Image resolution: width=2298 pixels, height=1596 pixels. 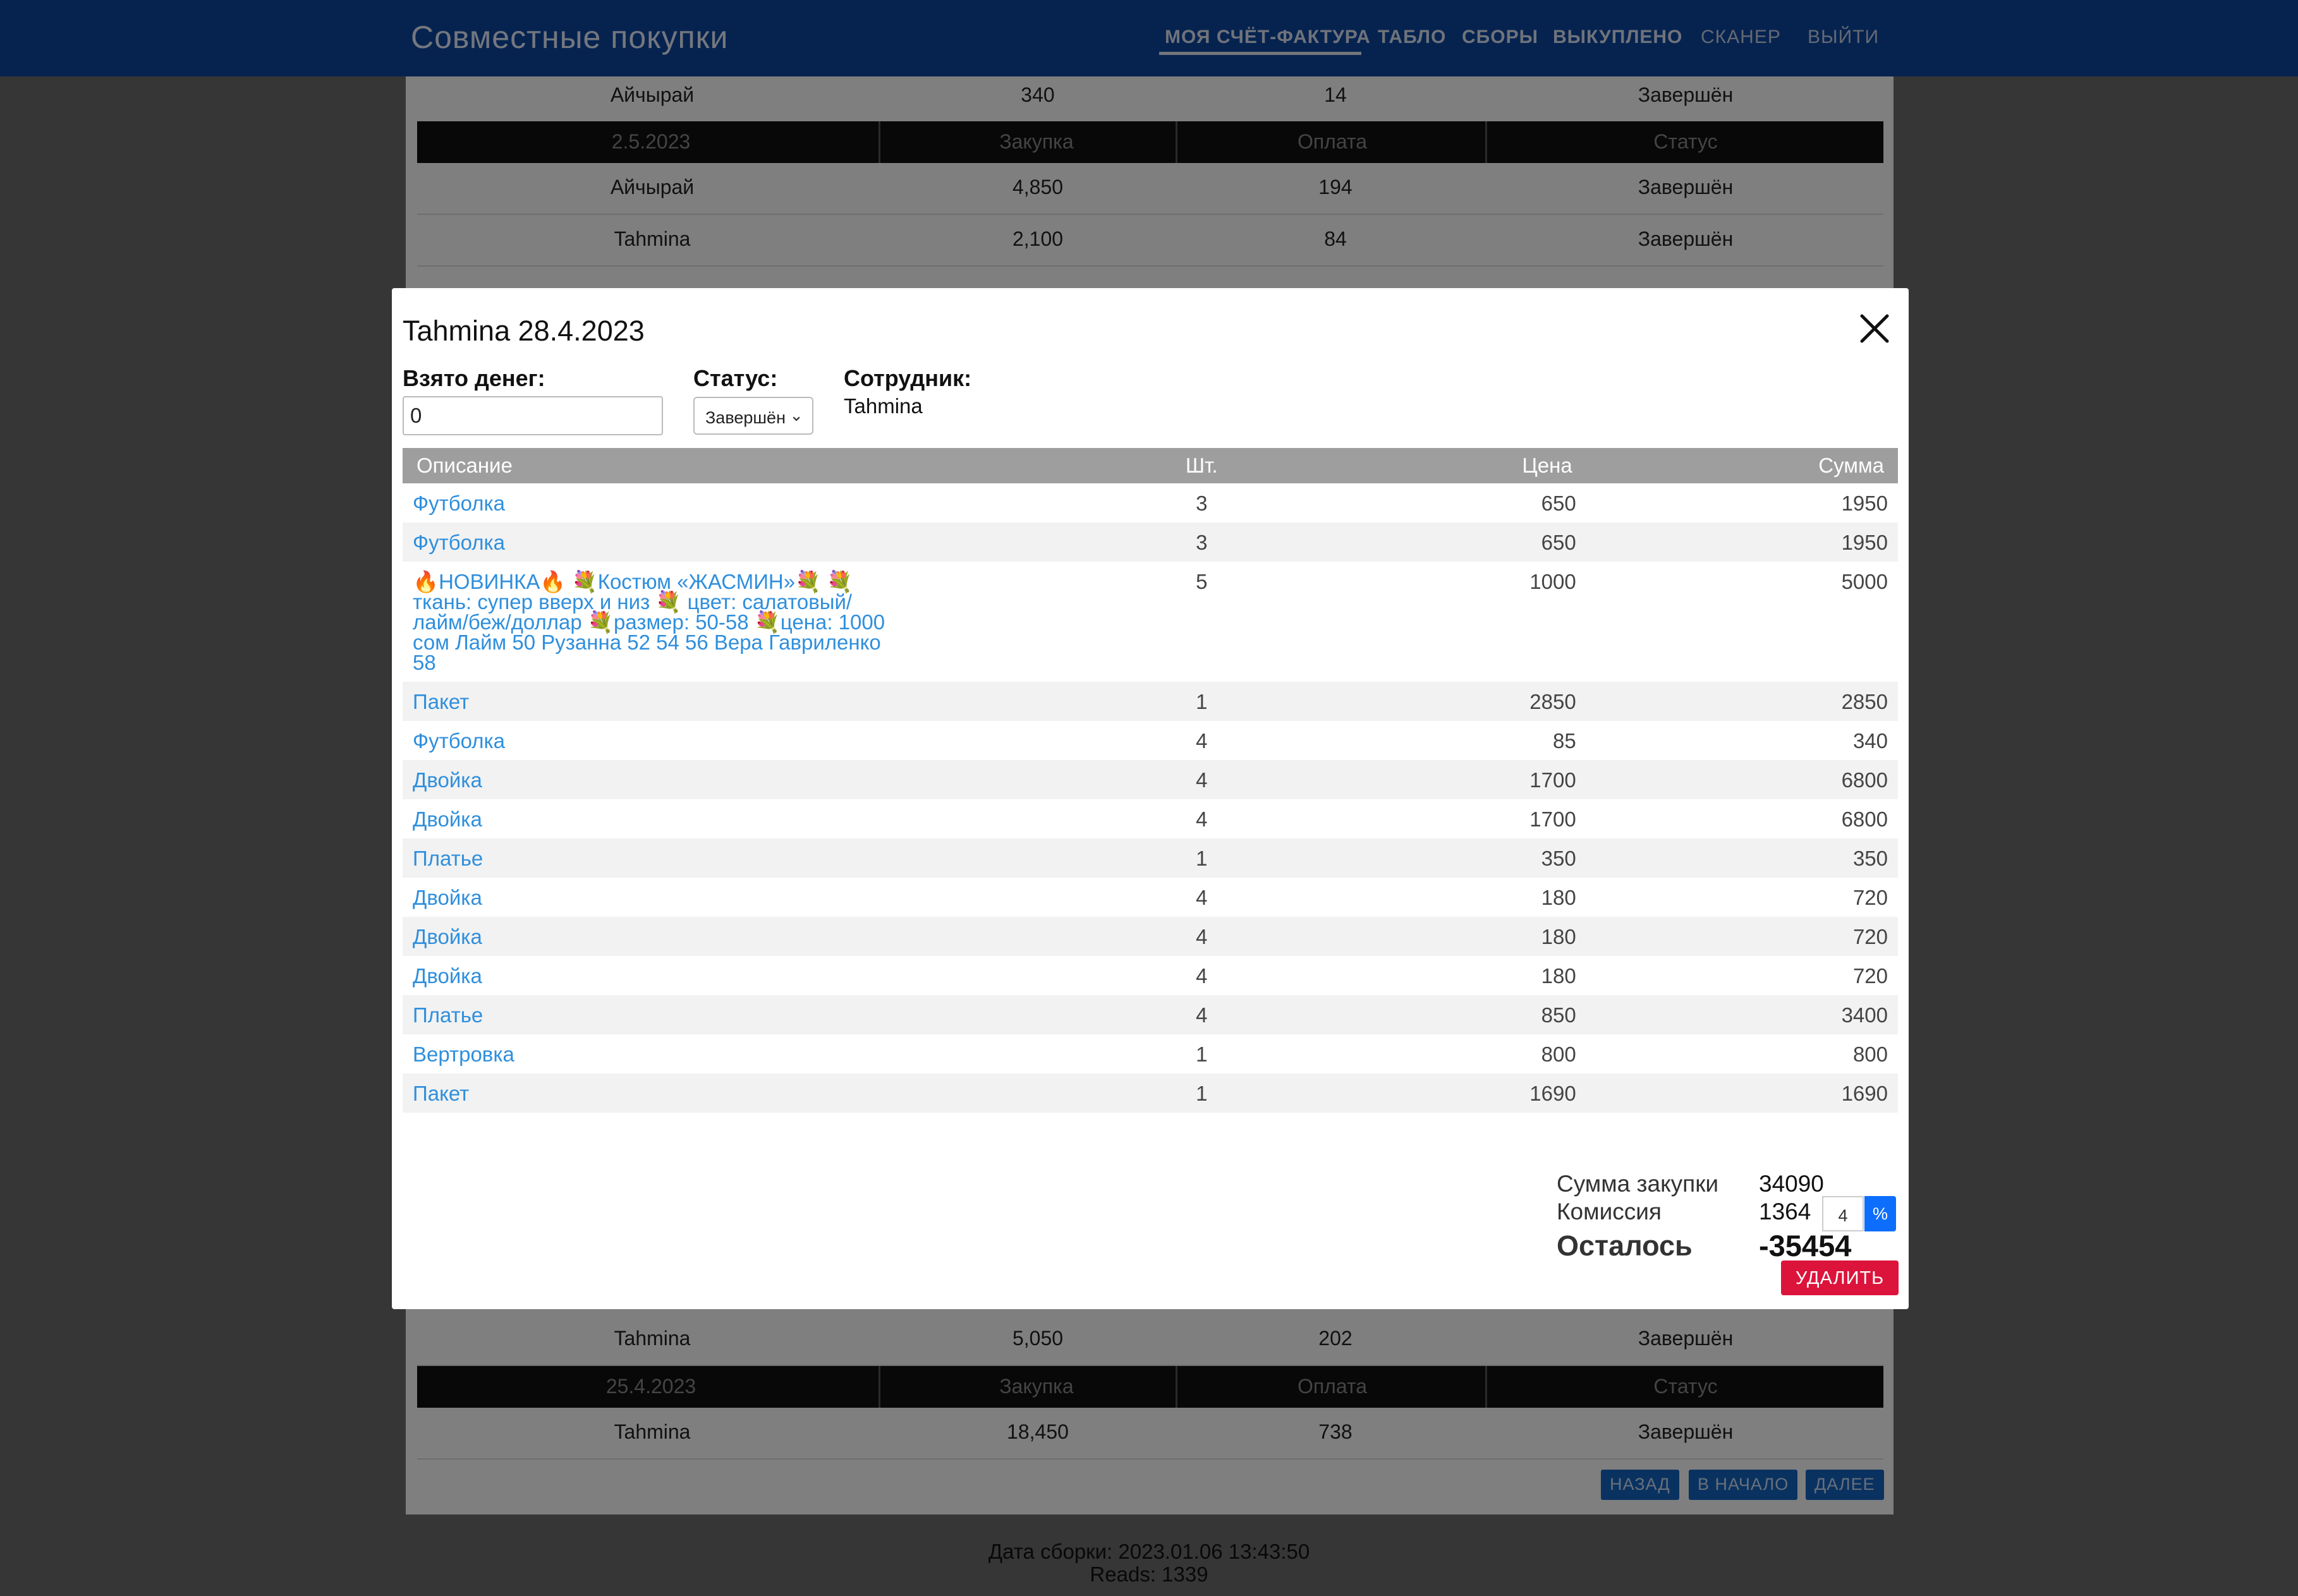 I want to click on remaining-label: Осталось, so click(x=1625, y=1246).